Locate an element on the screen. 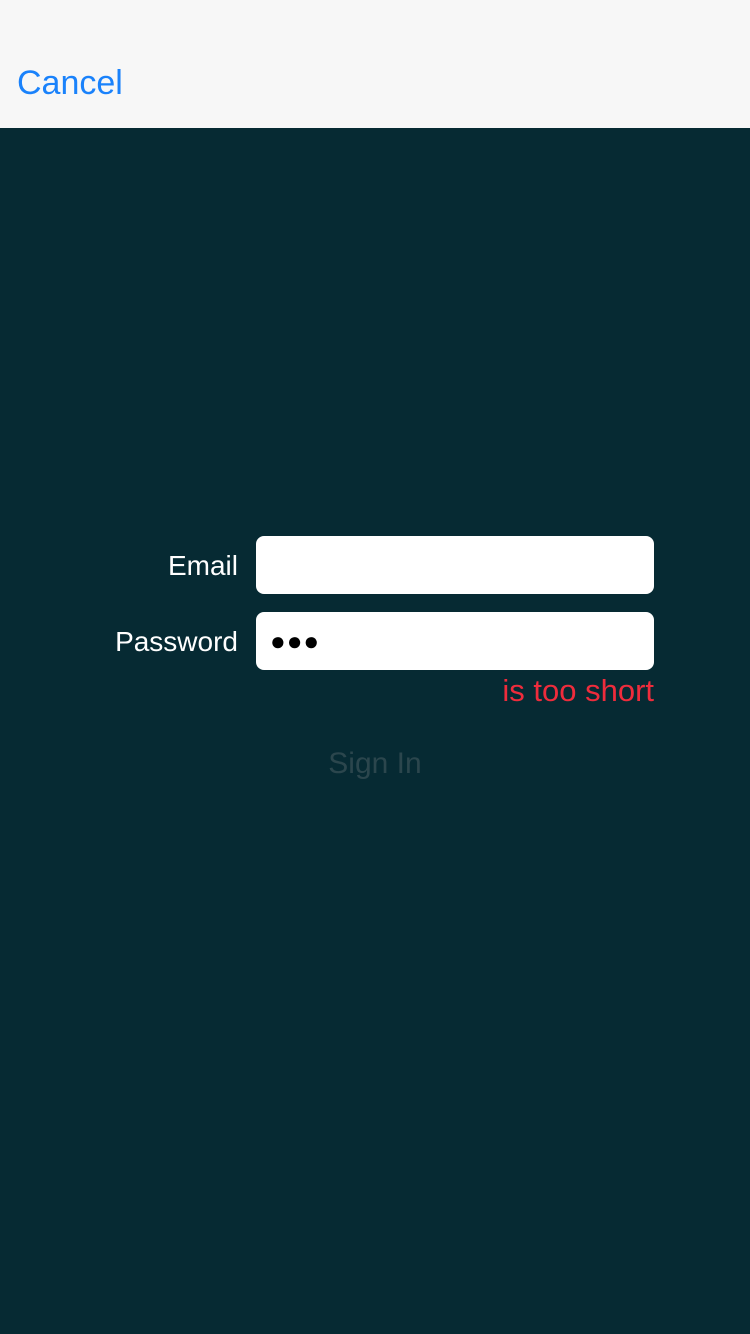 Image resolution: width=750 pixels, height=1334 pixels. email-label: Email is located at coordinates (202, 565).